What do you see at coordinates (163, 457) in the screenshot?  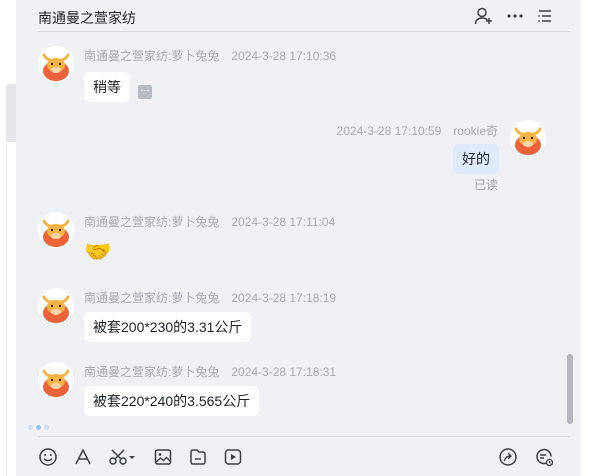 I see `image-icon` at bounding box center [163, 457].